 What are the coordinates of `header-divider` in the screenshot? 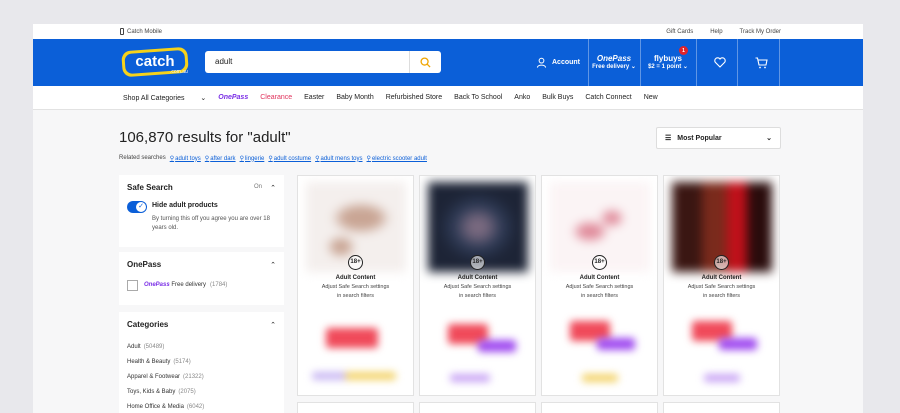 It's located at (779, 62).